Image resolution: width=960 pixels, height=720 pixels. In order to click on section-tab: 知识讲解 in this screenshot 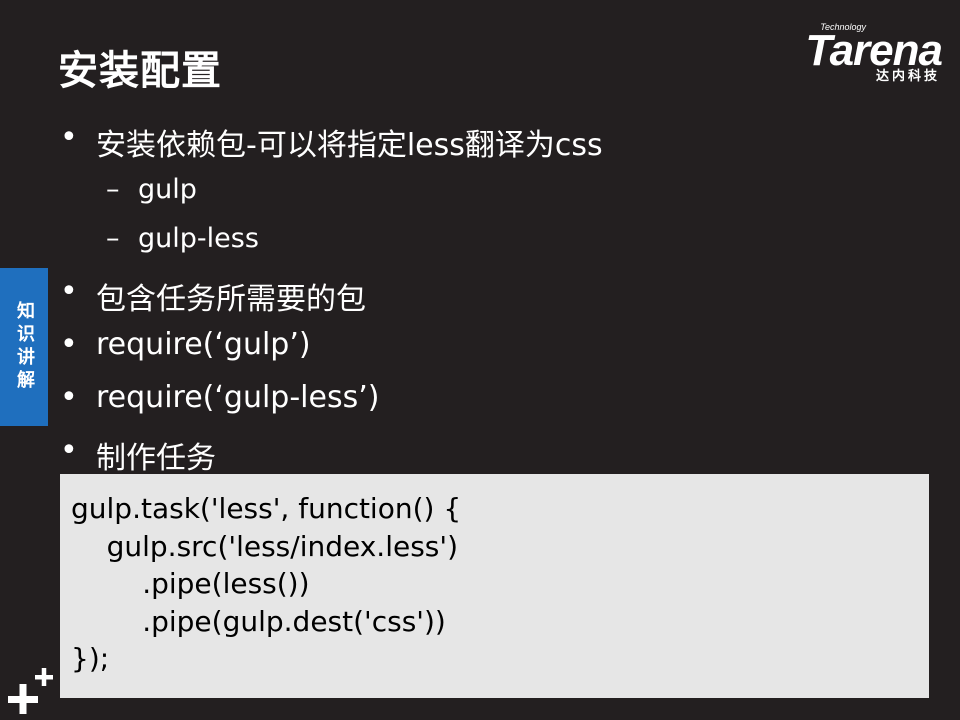, I will do `click(24, 347)`.